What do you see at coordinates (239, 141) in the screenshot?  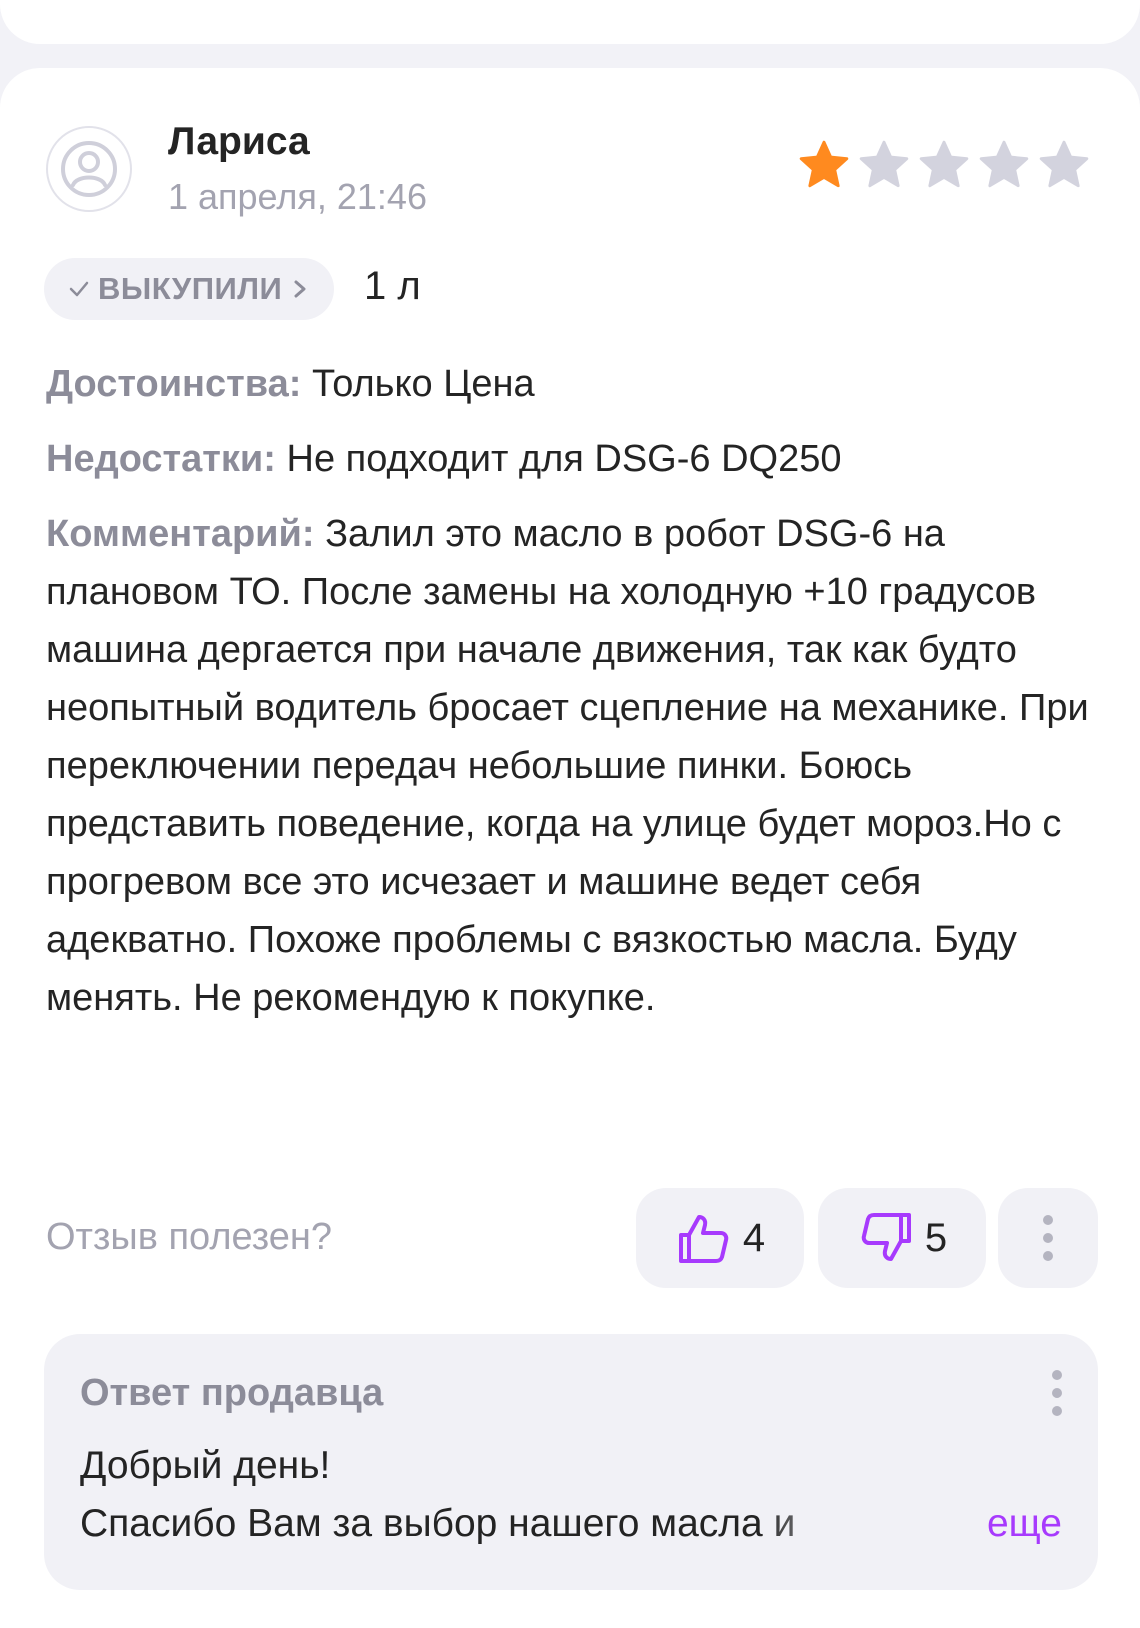 I see `author-name: Лариса` at bounding box center [239, 141].